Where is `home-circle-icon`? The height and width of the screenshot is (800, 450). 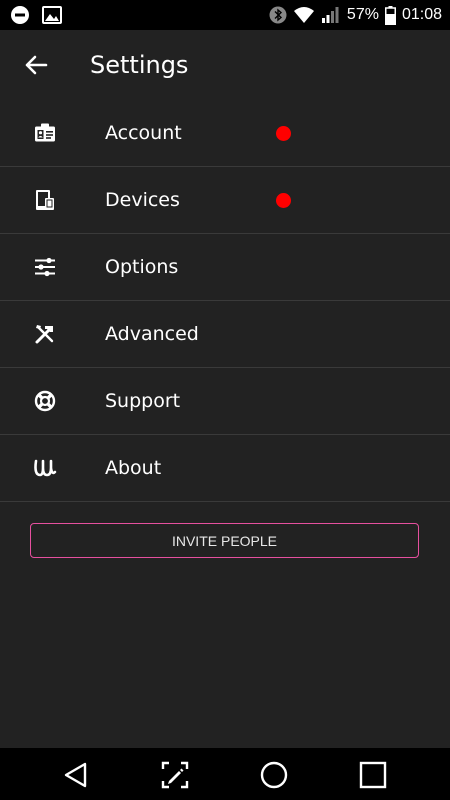 home-circle-icon is located at coordinates (274, 775).